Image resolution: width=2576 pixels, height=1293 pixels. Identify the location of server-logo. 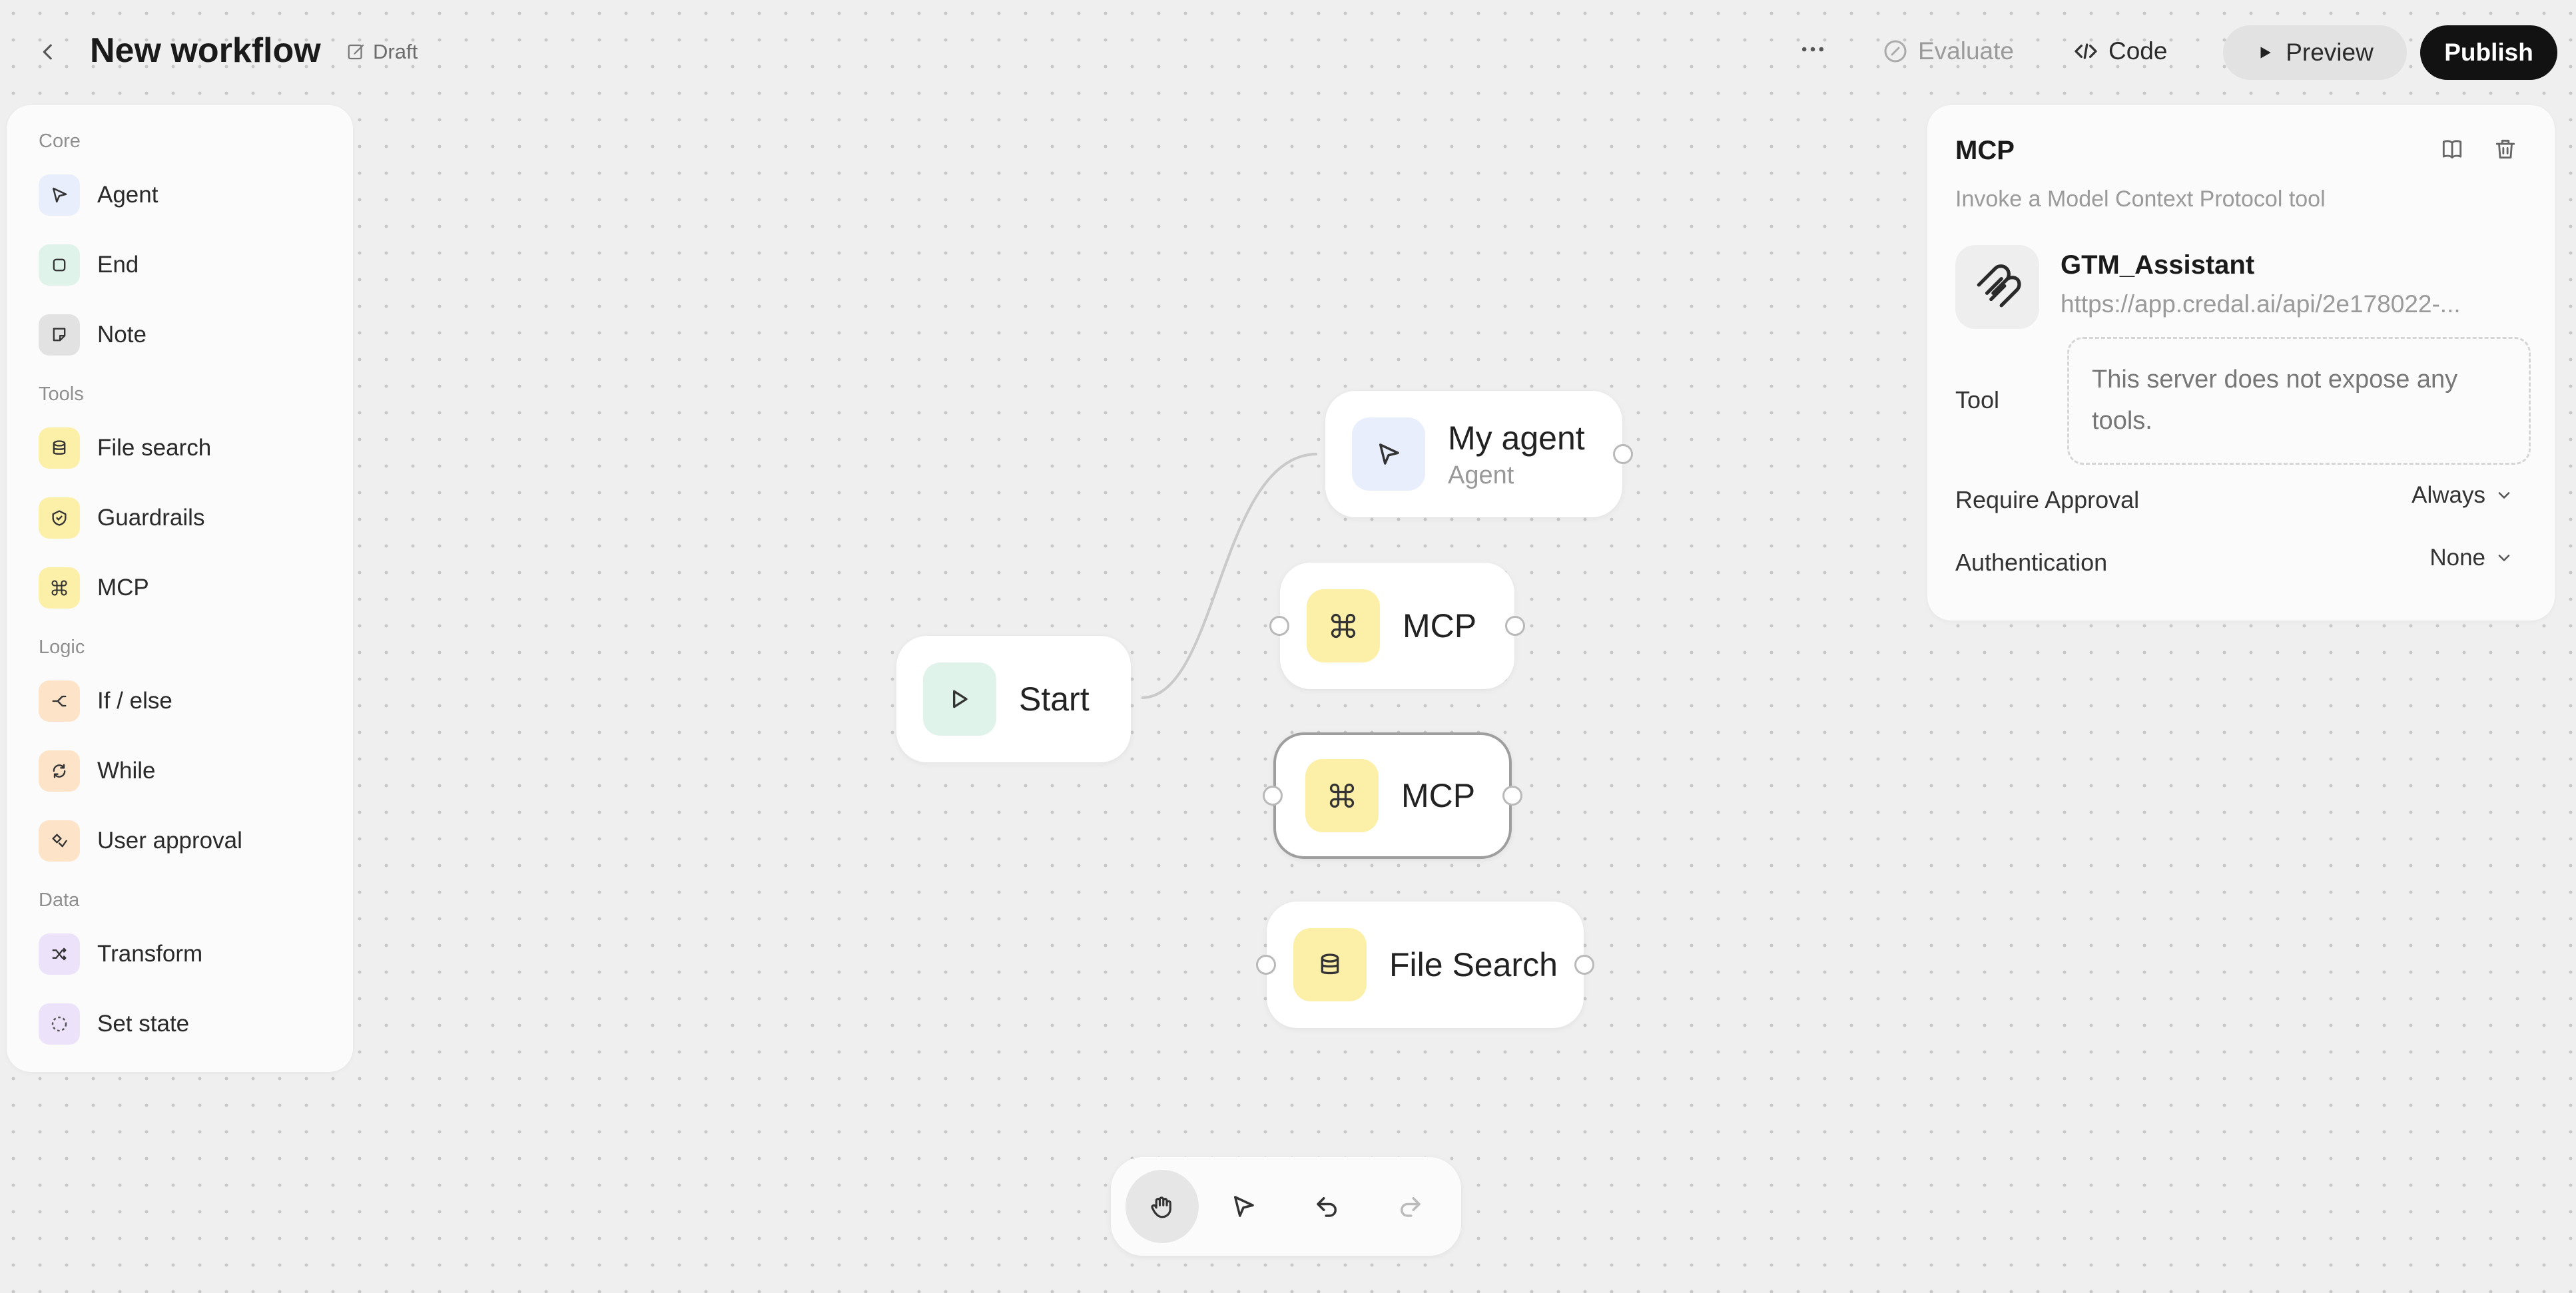
(1997, 287).